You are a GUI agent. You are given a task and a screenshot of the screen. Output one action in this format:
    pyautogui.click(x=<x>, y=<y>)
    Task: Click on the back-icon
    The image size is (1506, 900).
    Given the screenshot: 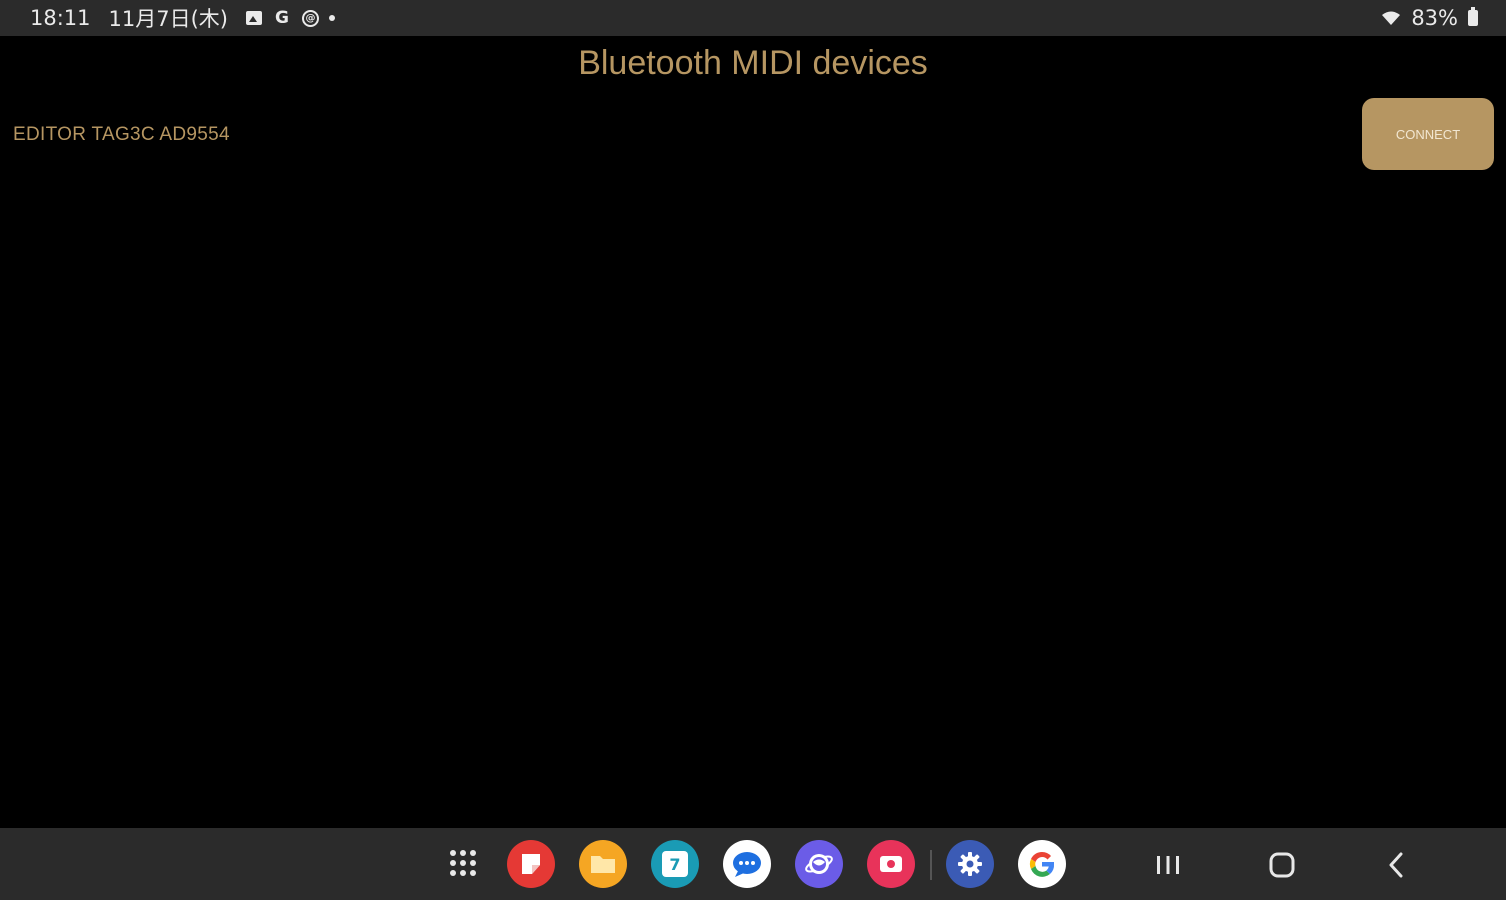 What is the action you would take?
    pyautogui.click(x=1396, y=865)
    